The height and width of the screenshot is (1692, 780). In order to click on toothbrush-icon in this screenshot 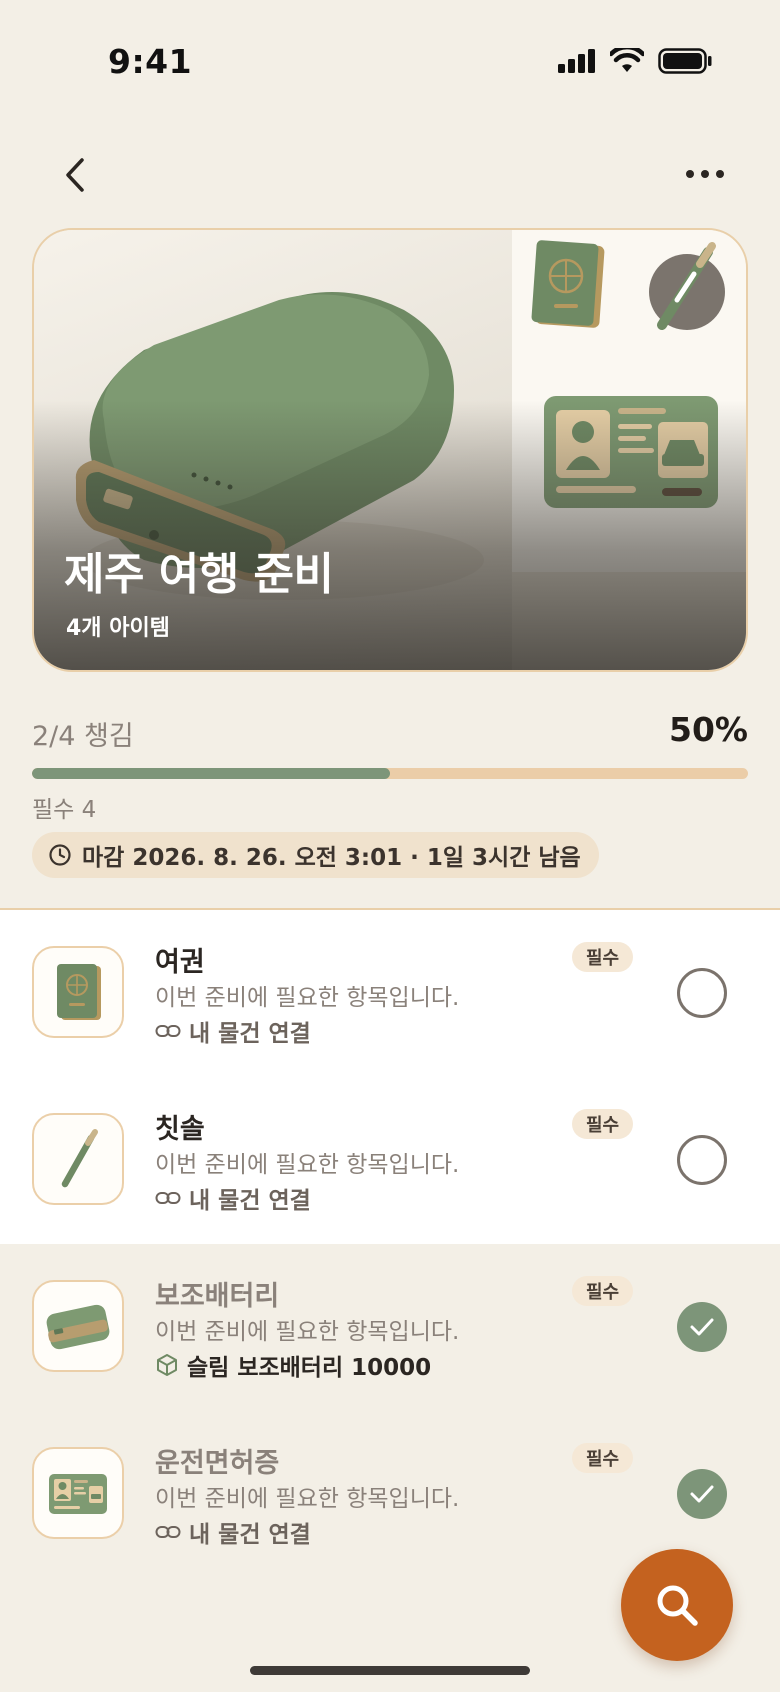, I will do `click(79, 1158)`.